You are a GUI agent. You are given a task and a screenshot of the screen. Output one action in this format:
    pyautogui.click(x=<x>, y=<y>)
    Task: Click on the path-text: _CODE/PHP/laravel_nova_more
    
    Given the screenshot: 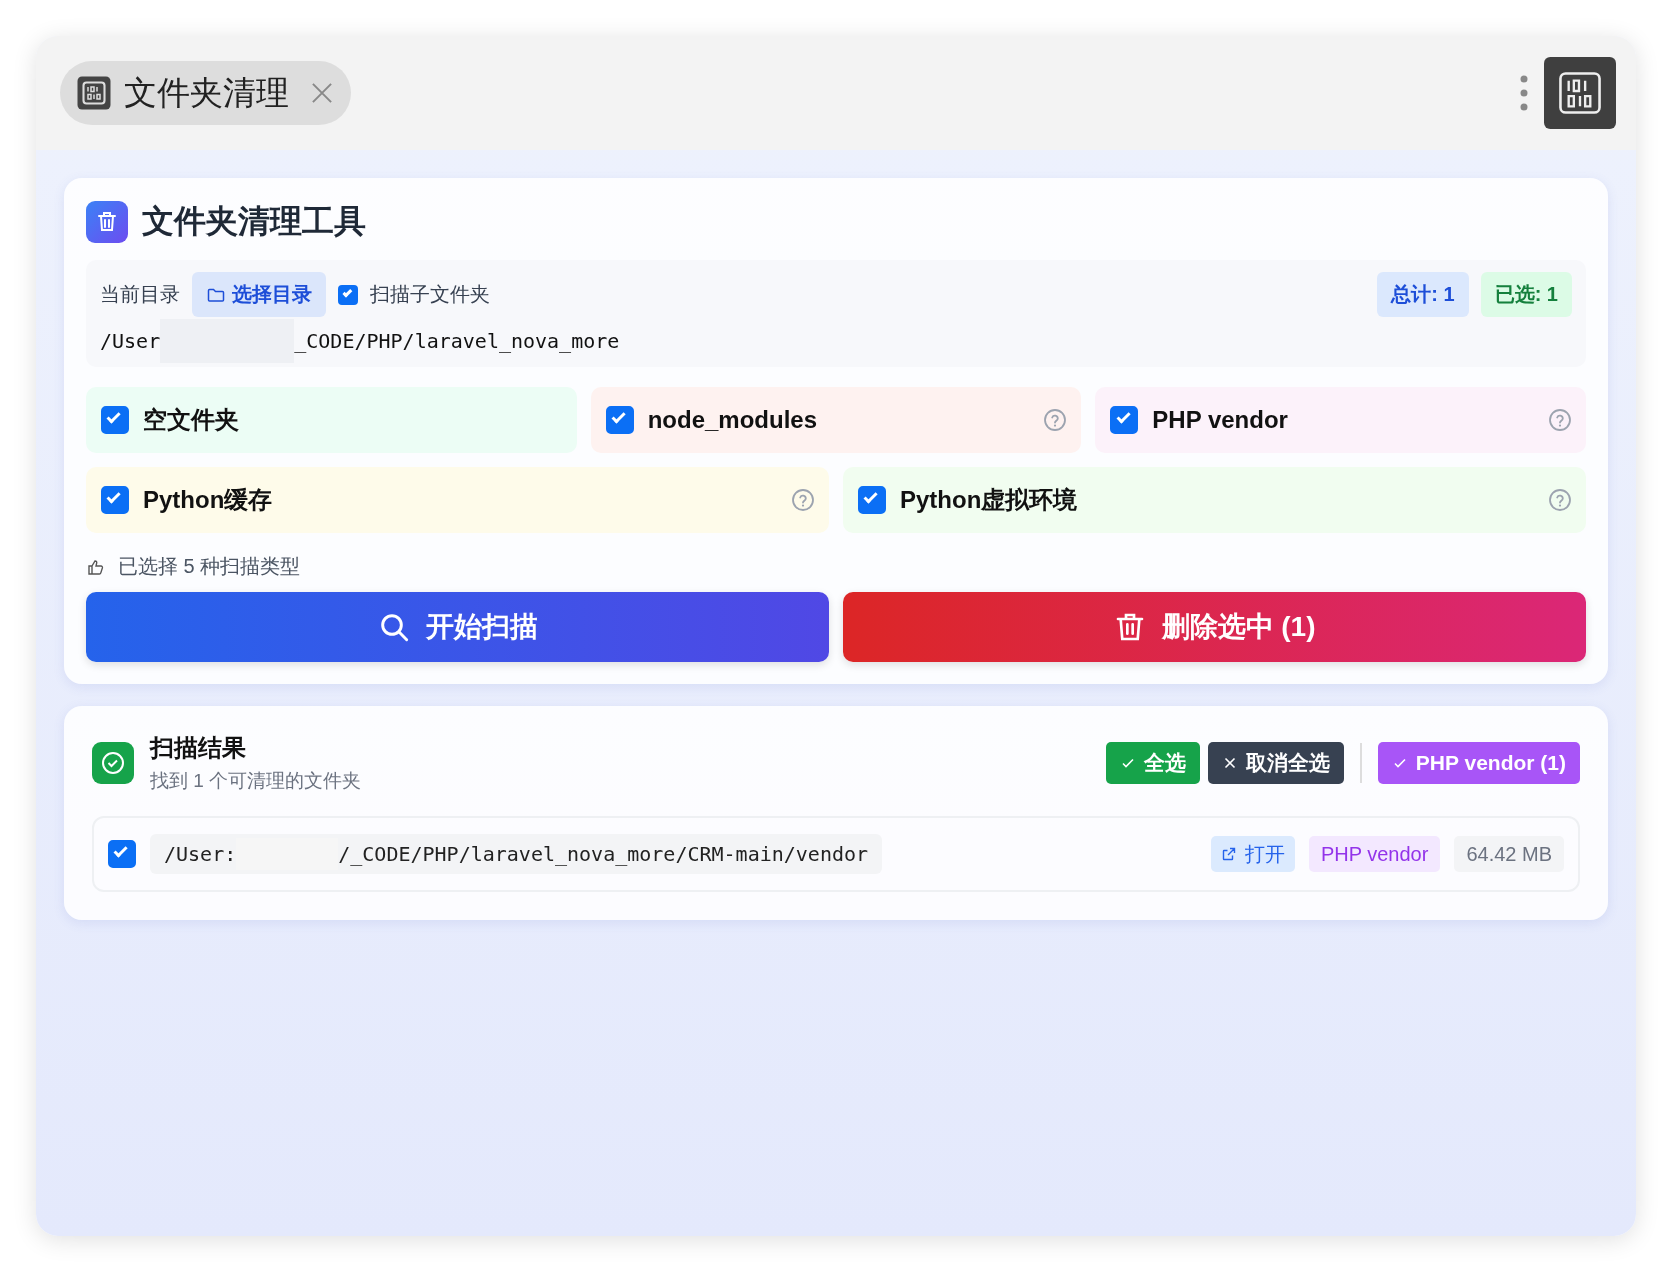 What is the action you would take?
    pyautogui.click(x=457, y=341)
    